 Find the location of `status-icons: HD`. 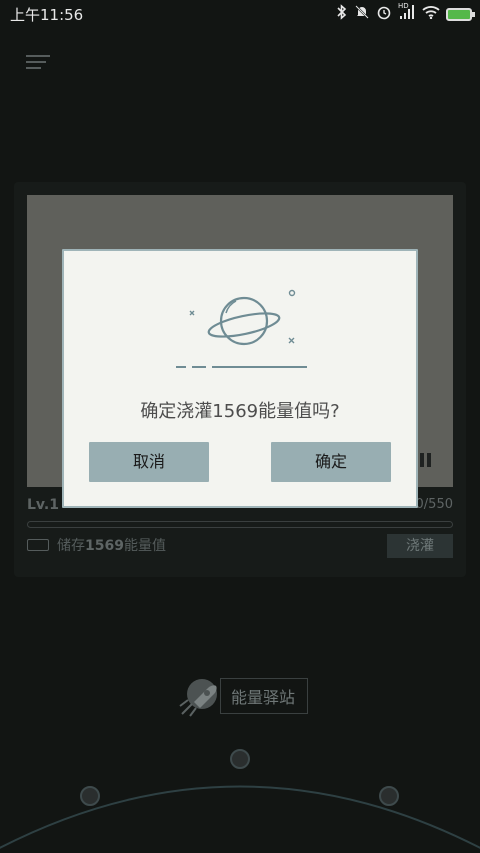

status-icons: HD is located at coordinates (405, 13).